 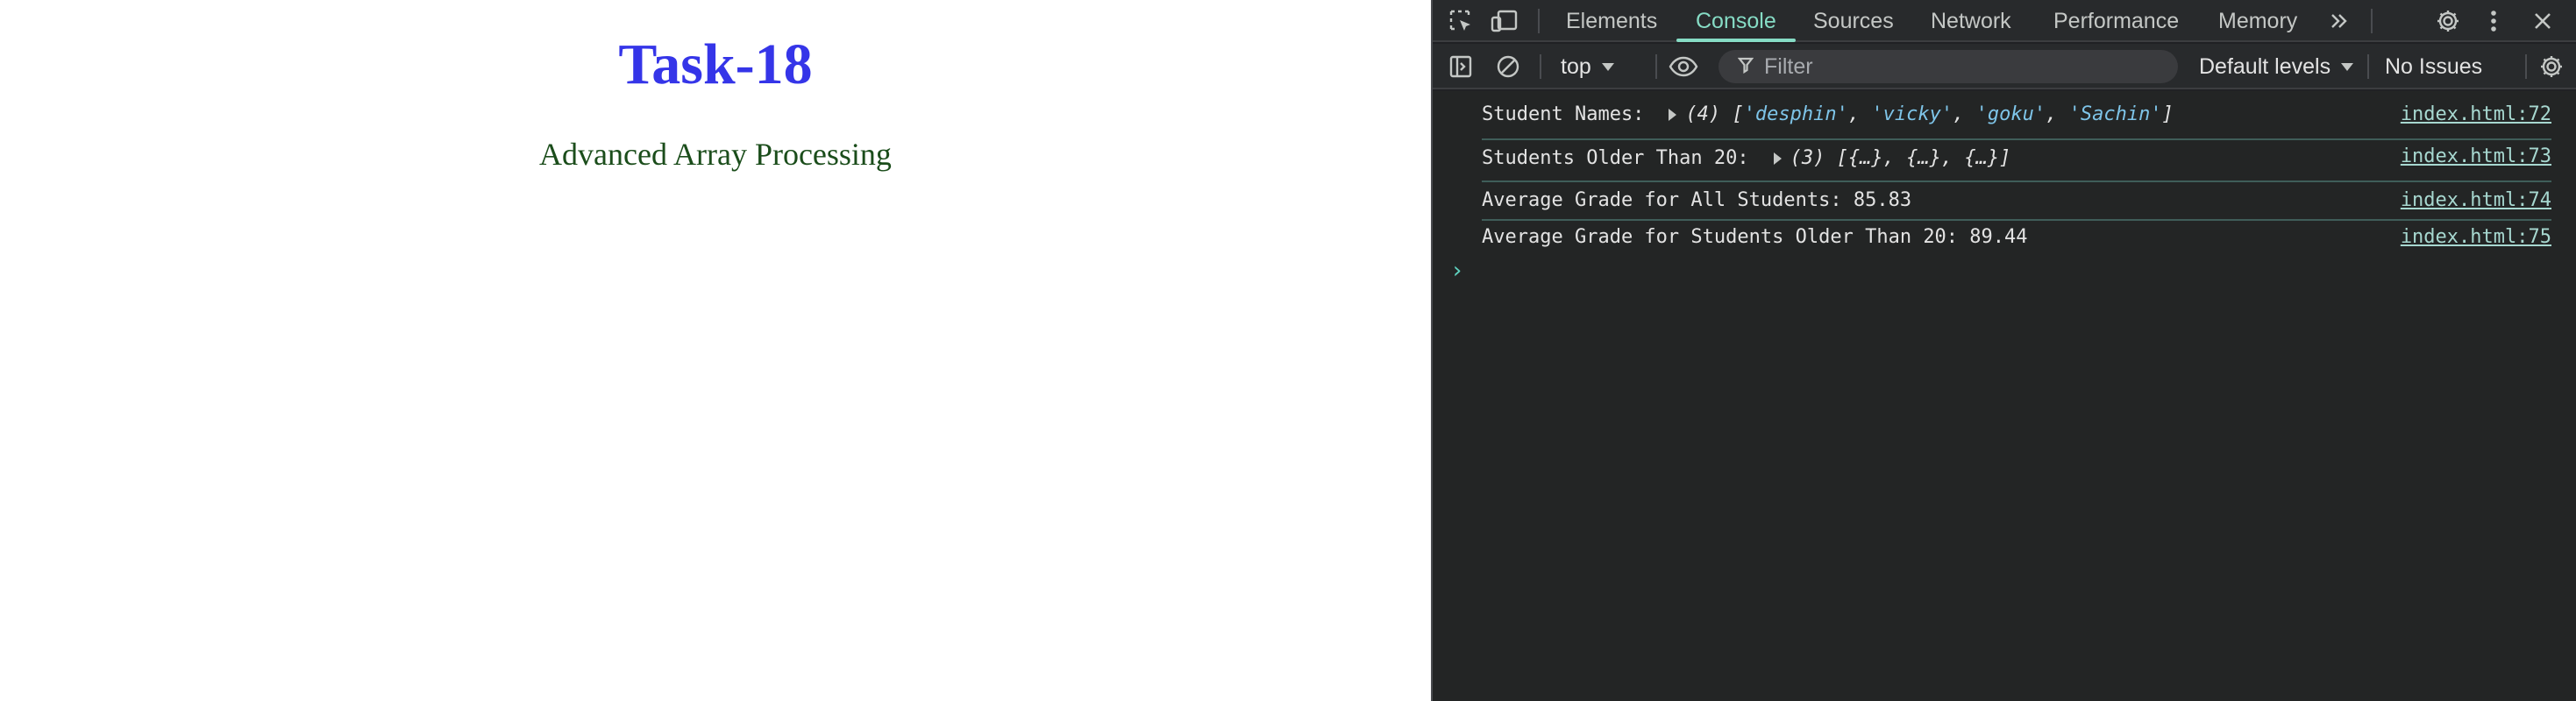 What do you see at coordinates (2476, 156) in the screenshot?
I see `source-link: index.html:73` at bounding box center [2476, 156].